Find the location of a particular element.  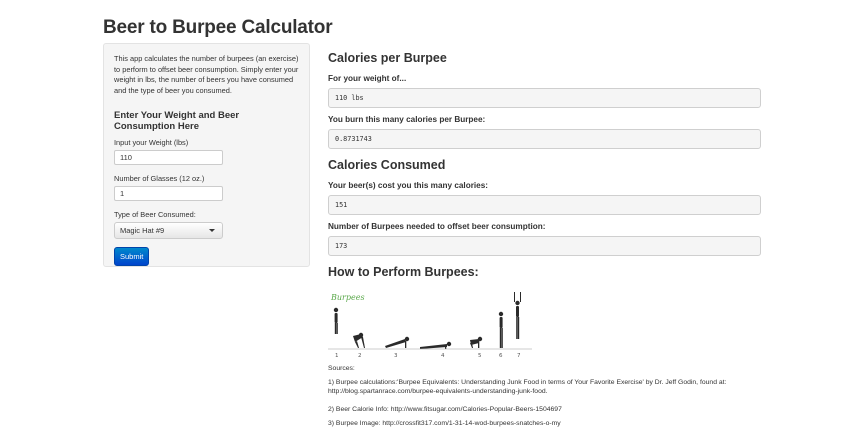

chevron-down-icon is located at coordinates (212, 230).